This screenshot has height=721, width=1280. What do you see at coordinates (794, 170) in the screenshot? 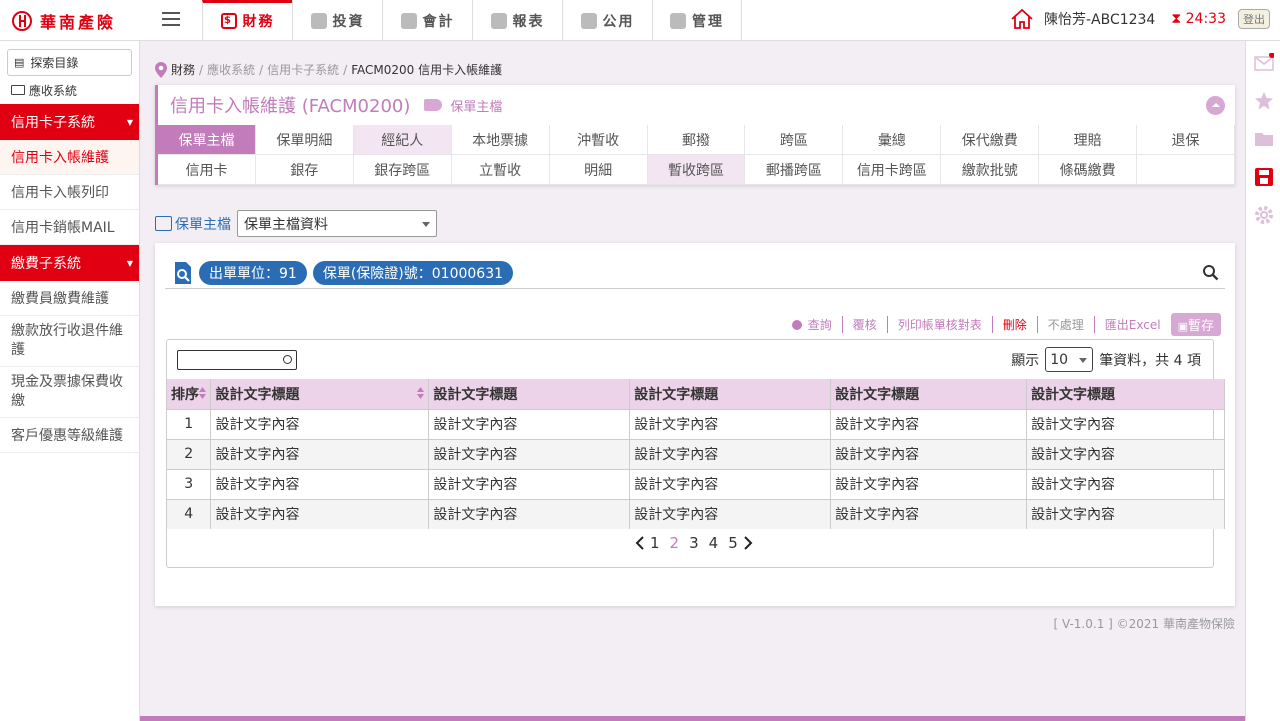
I see `tab-postal-cross-region: 郵播跨區` at bounding box center [794, 170].